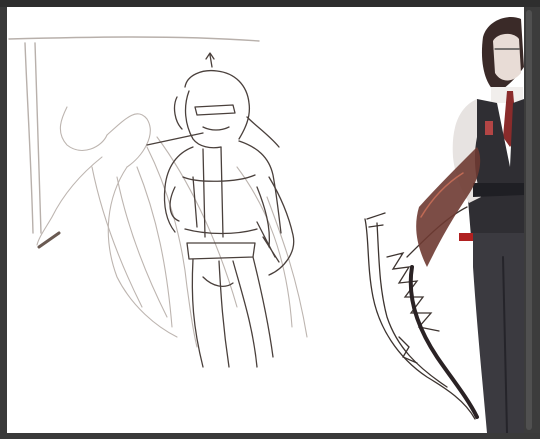  Describe the element at coordinates (270, 436) in the screenshot. I see `bottom-strip` at that location.